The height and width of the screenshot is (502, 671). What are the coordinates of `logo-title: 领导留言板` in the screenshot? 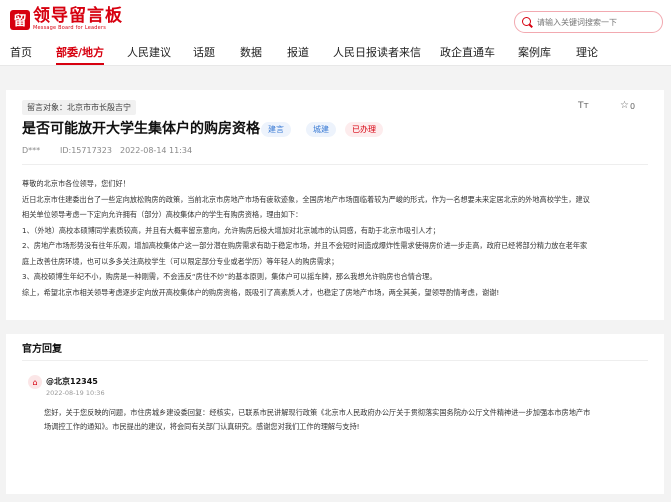 It's located at (78, 16).